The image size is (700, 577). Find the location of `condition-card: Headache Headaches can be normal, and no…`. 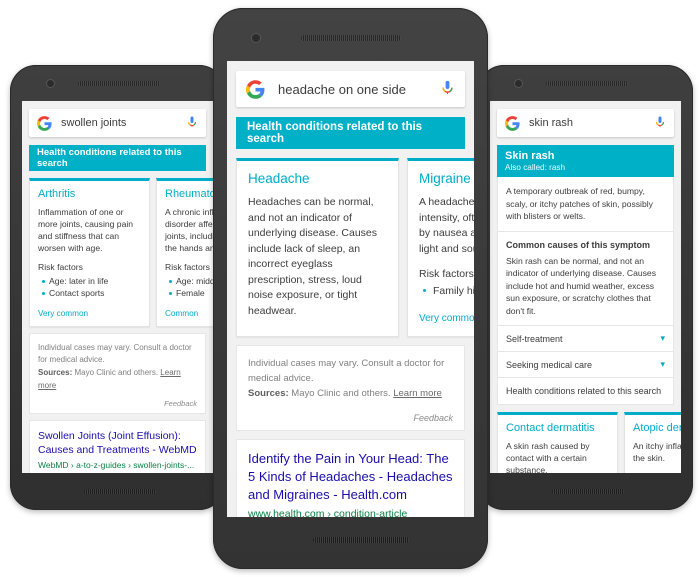

condition-card: Headache Headaches can be normal, and no… is located at coordinates (317, 247).